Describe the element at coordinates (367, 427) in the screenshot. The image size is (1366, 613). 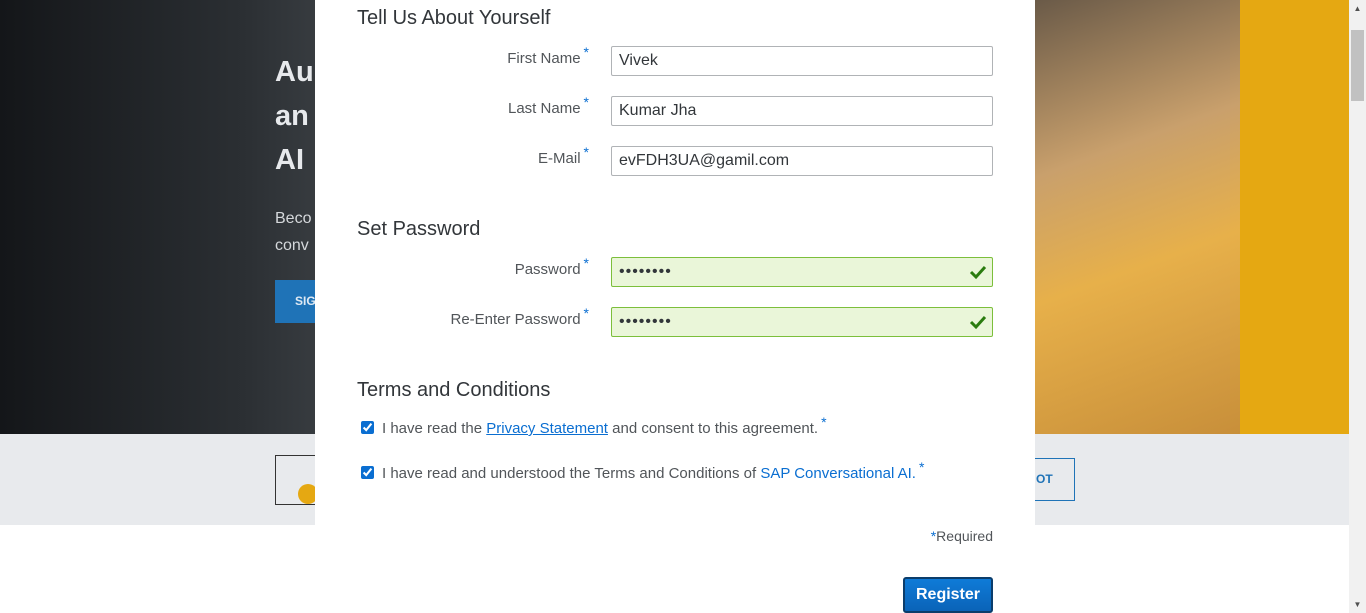
I see `privacy-checkbox` at that location.